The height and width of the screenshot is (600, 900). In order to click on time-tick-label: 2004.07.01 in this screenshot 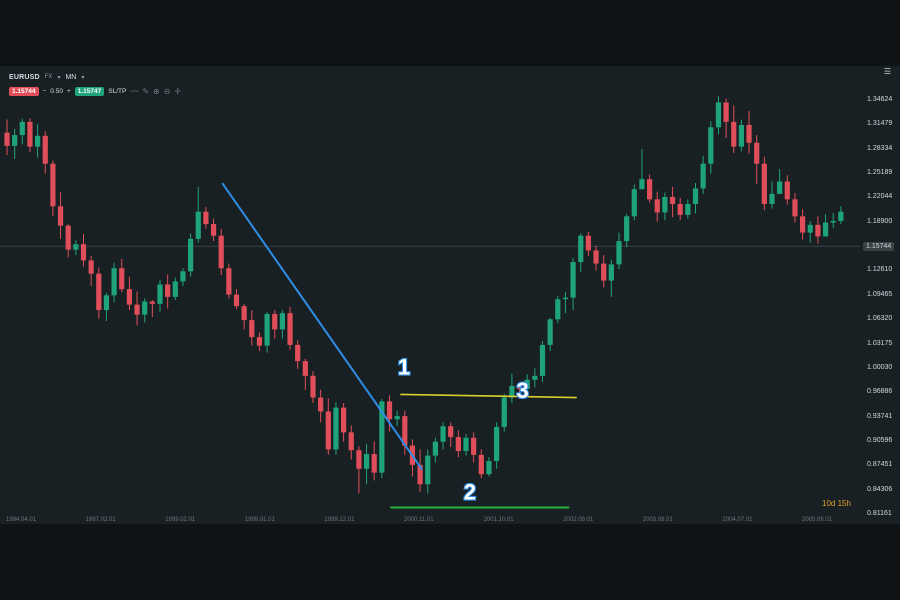, I will do `click(737, 520)`.